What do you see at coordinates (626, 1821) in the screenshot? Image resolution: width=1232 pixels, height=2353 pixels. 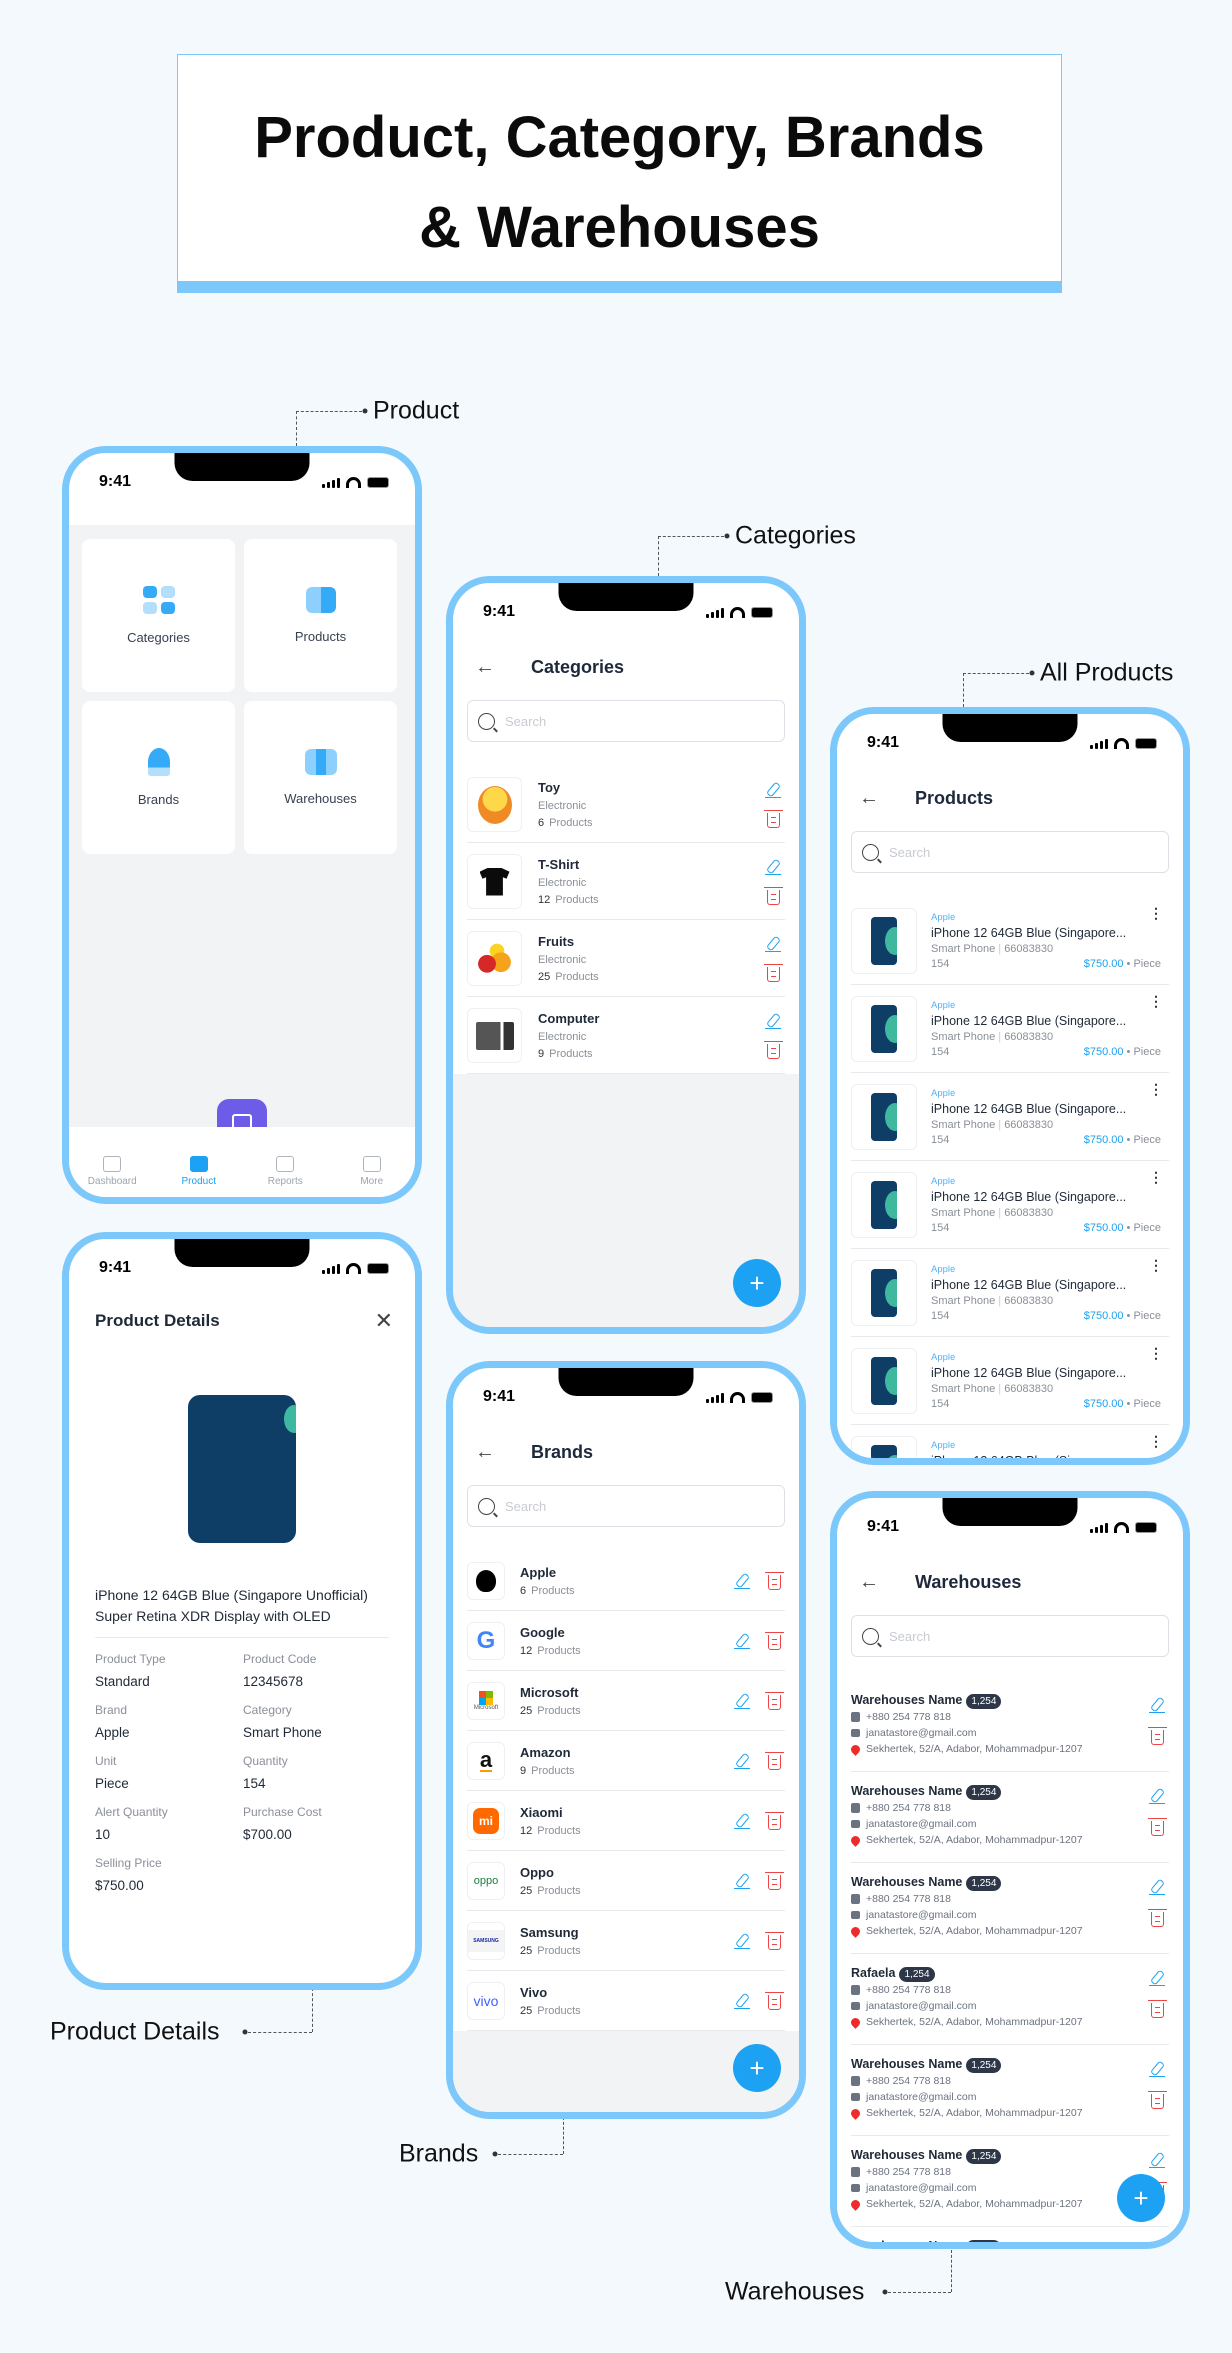 I see `brand-item: mi Xiaomi 12 Products` at bounding box center [626, 1821].